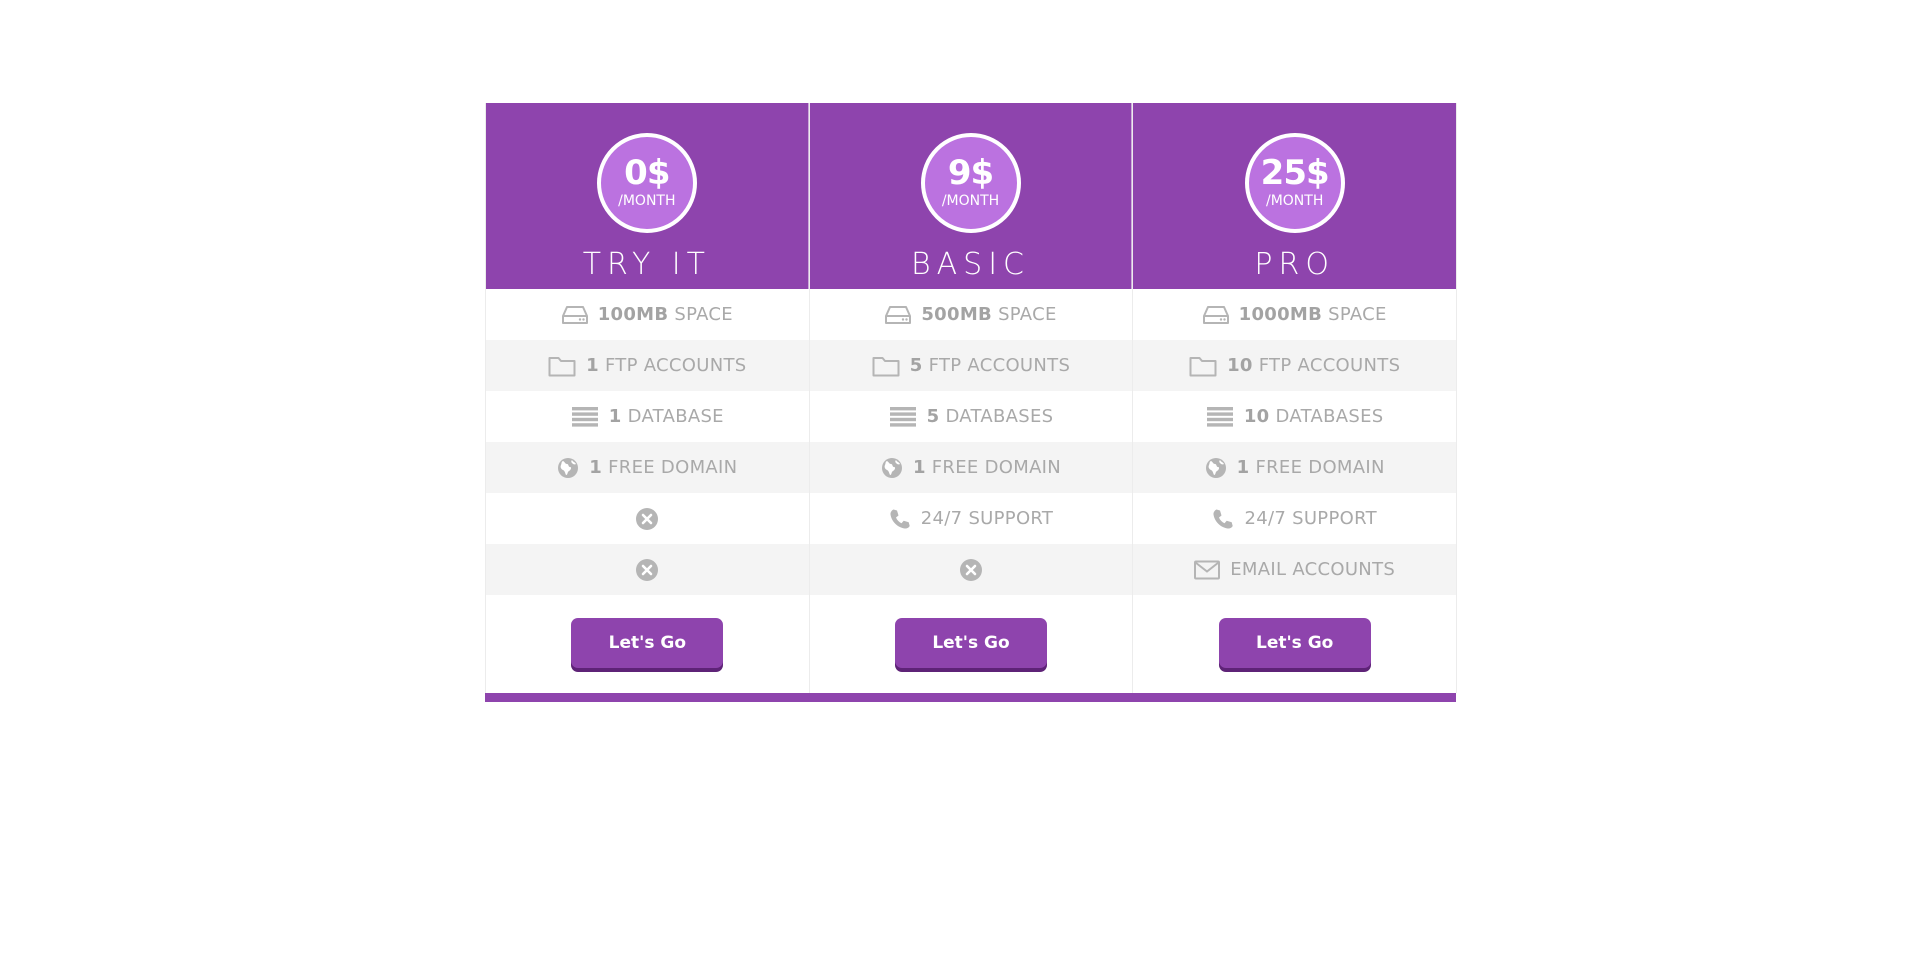 Image resolution: width=1920 pixels, height=974 pixels. Describe the element at coordinates (1295, 173) in the screenshot. I see `price-amount: 25$` at that location.